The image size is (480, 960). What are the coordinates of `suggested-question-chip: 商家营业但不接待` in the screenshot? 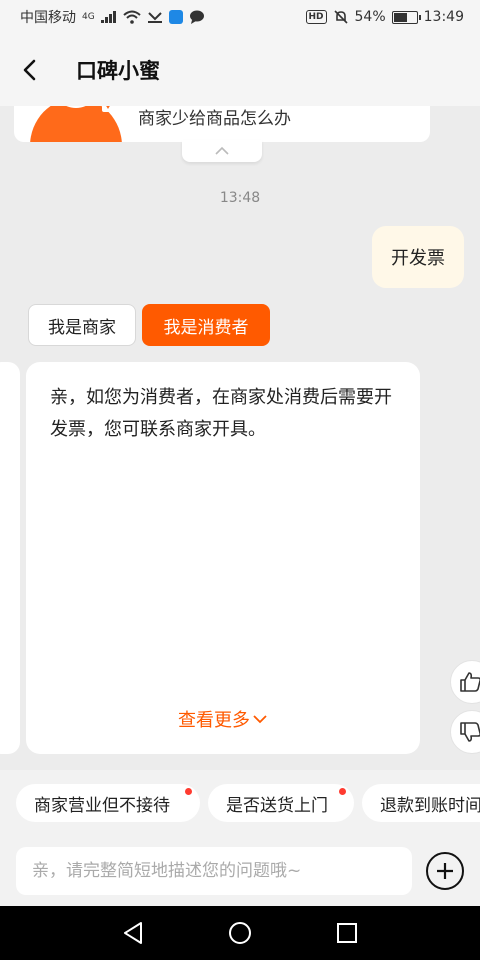 It's located at (108, 803).